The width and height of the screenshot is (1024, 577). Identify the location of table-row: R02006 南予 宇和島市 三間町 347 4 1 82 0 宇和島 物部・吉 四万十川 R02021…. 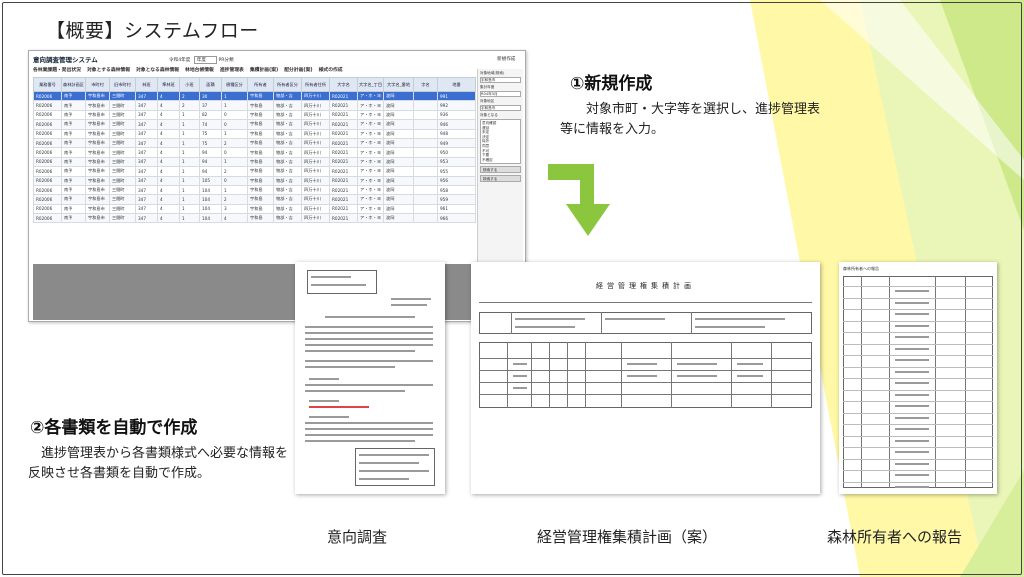
(254, 115).